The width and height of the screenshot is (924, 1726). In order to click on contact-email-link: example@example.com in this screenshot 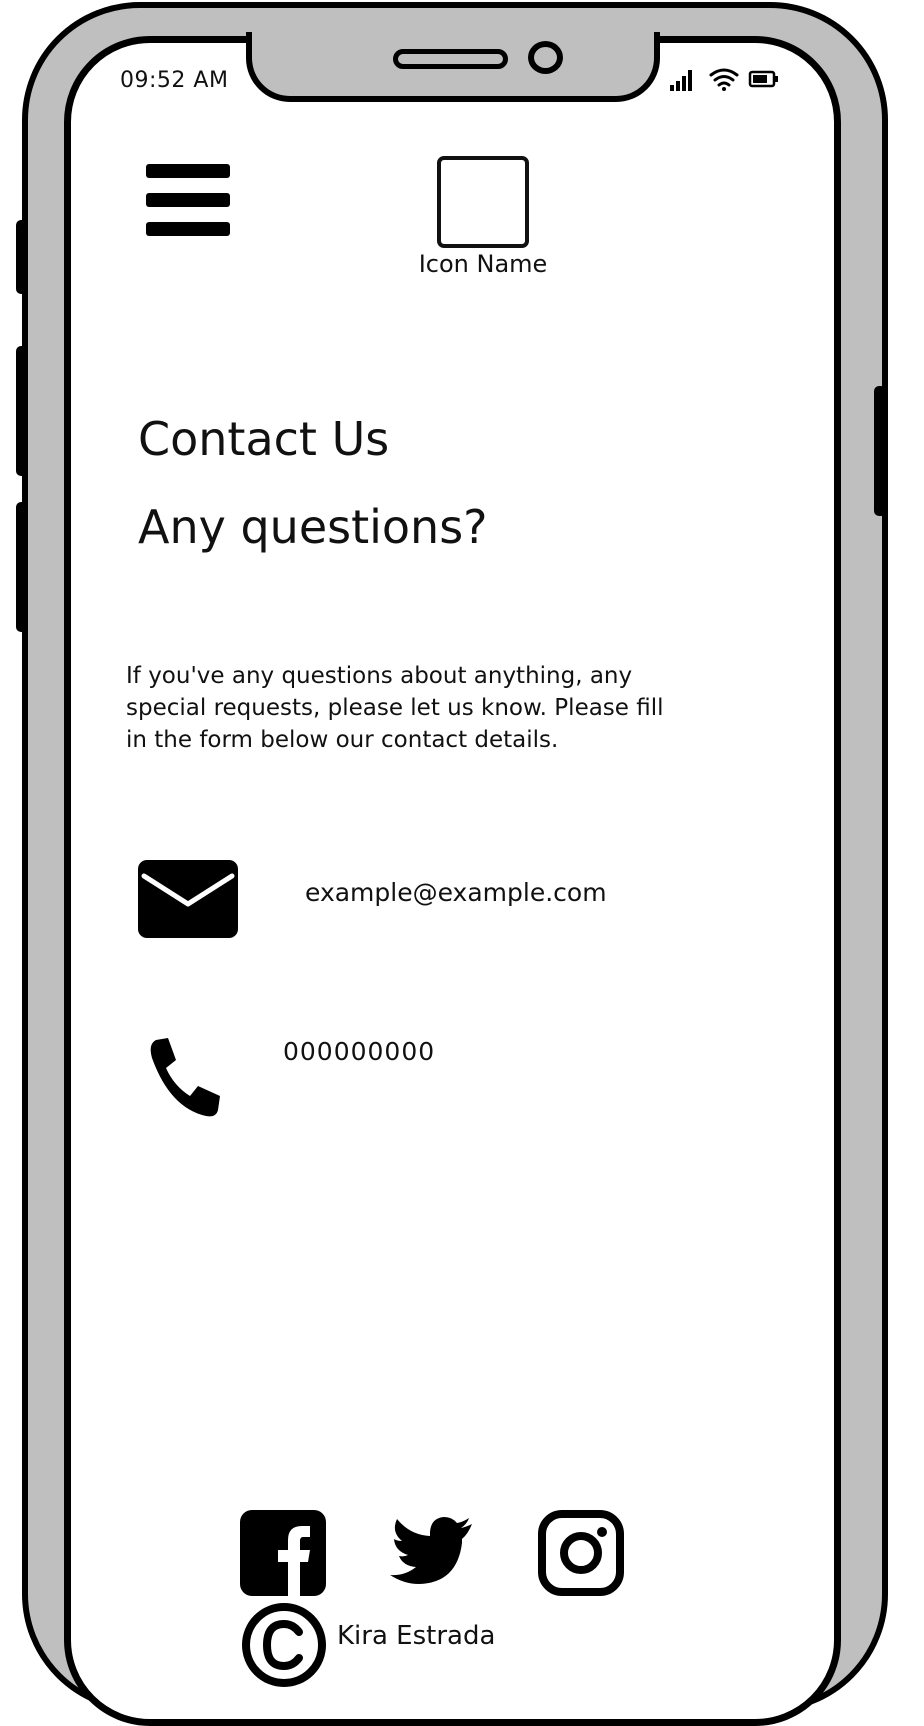, I will do `click(456, 892)`.